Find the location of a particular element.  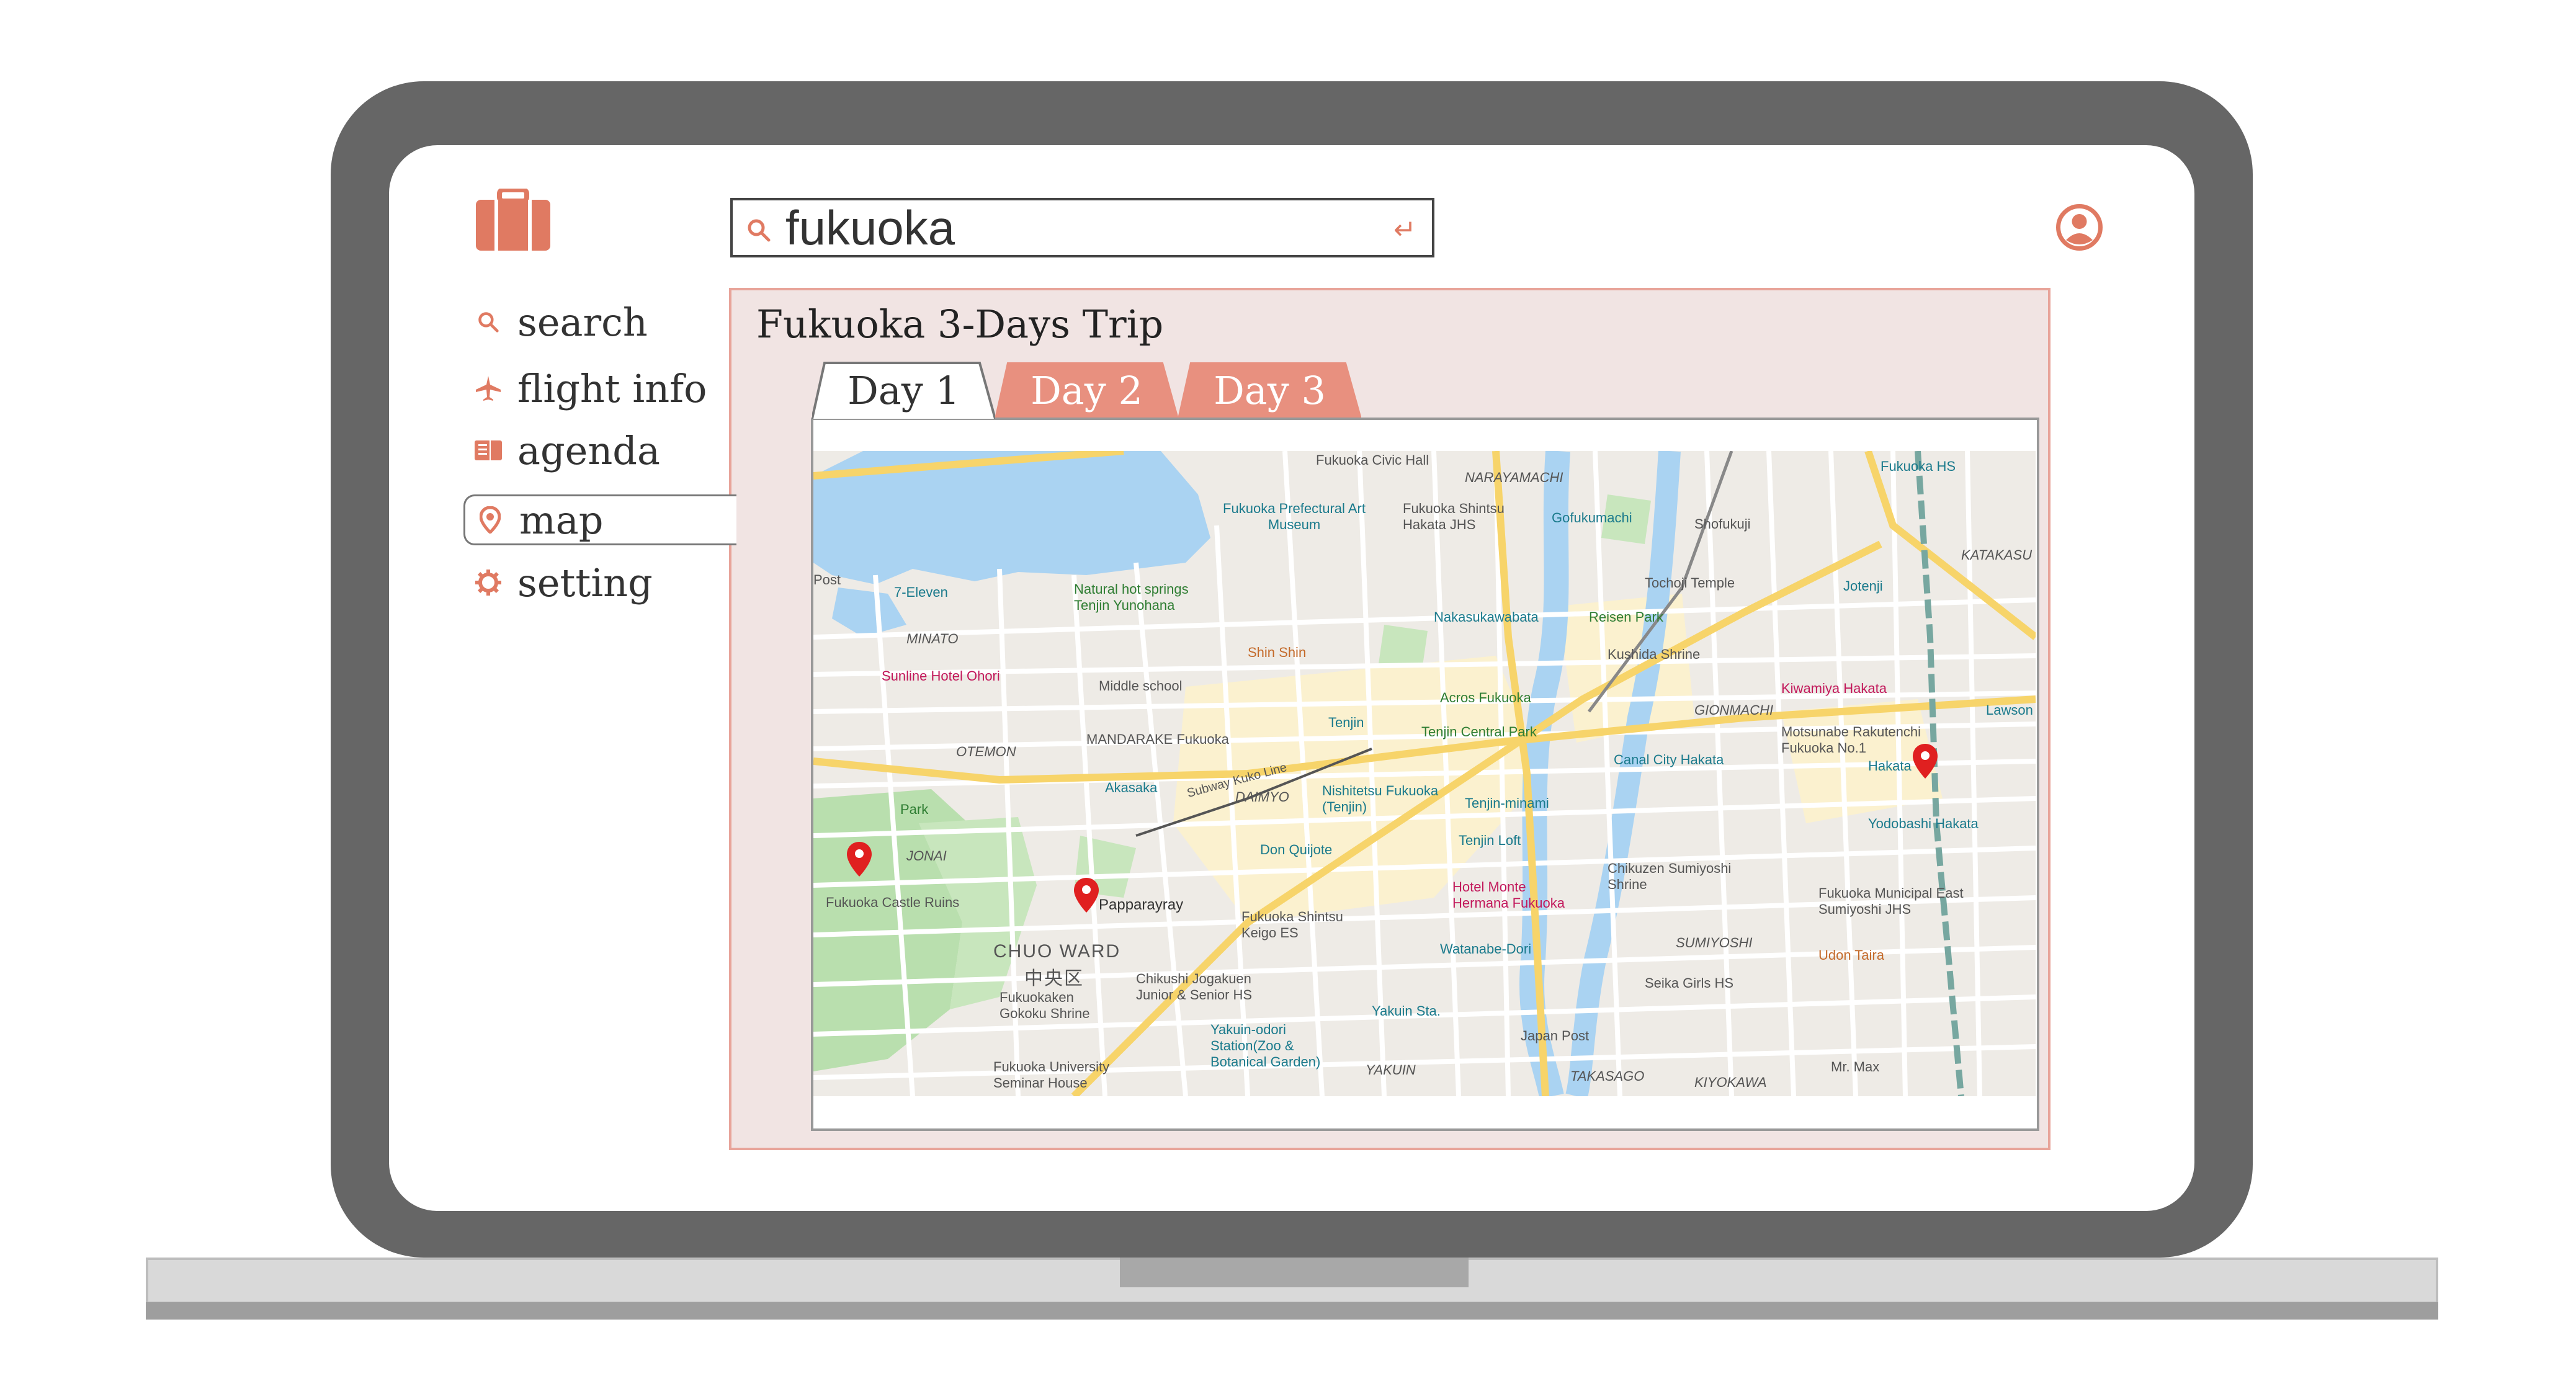

nav-item-setting: setting is located at coordinates (593, 582).